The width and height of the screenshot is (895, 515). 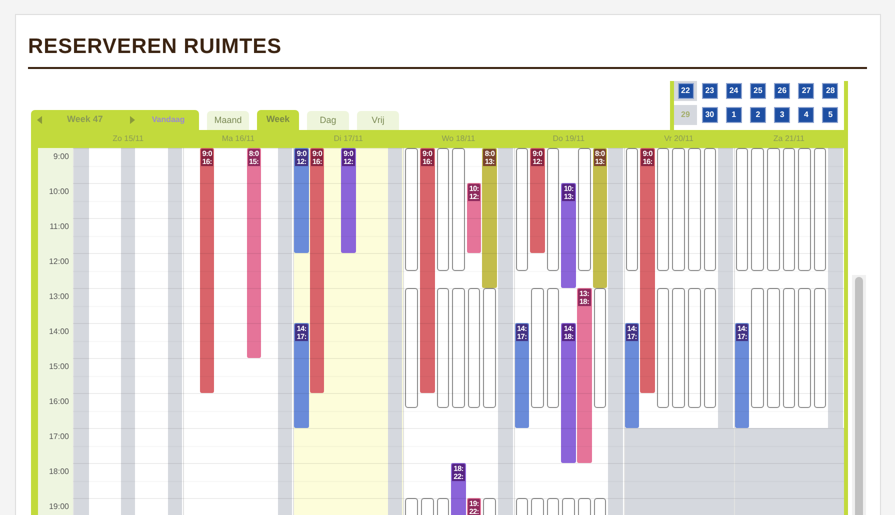 What do you see at coordinates (58, 437) in the screenshot?
I see `hour-label: 17:00` at bounding box center [58, 437].